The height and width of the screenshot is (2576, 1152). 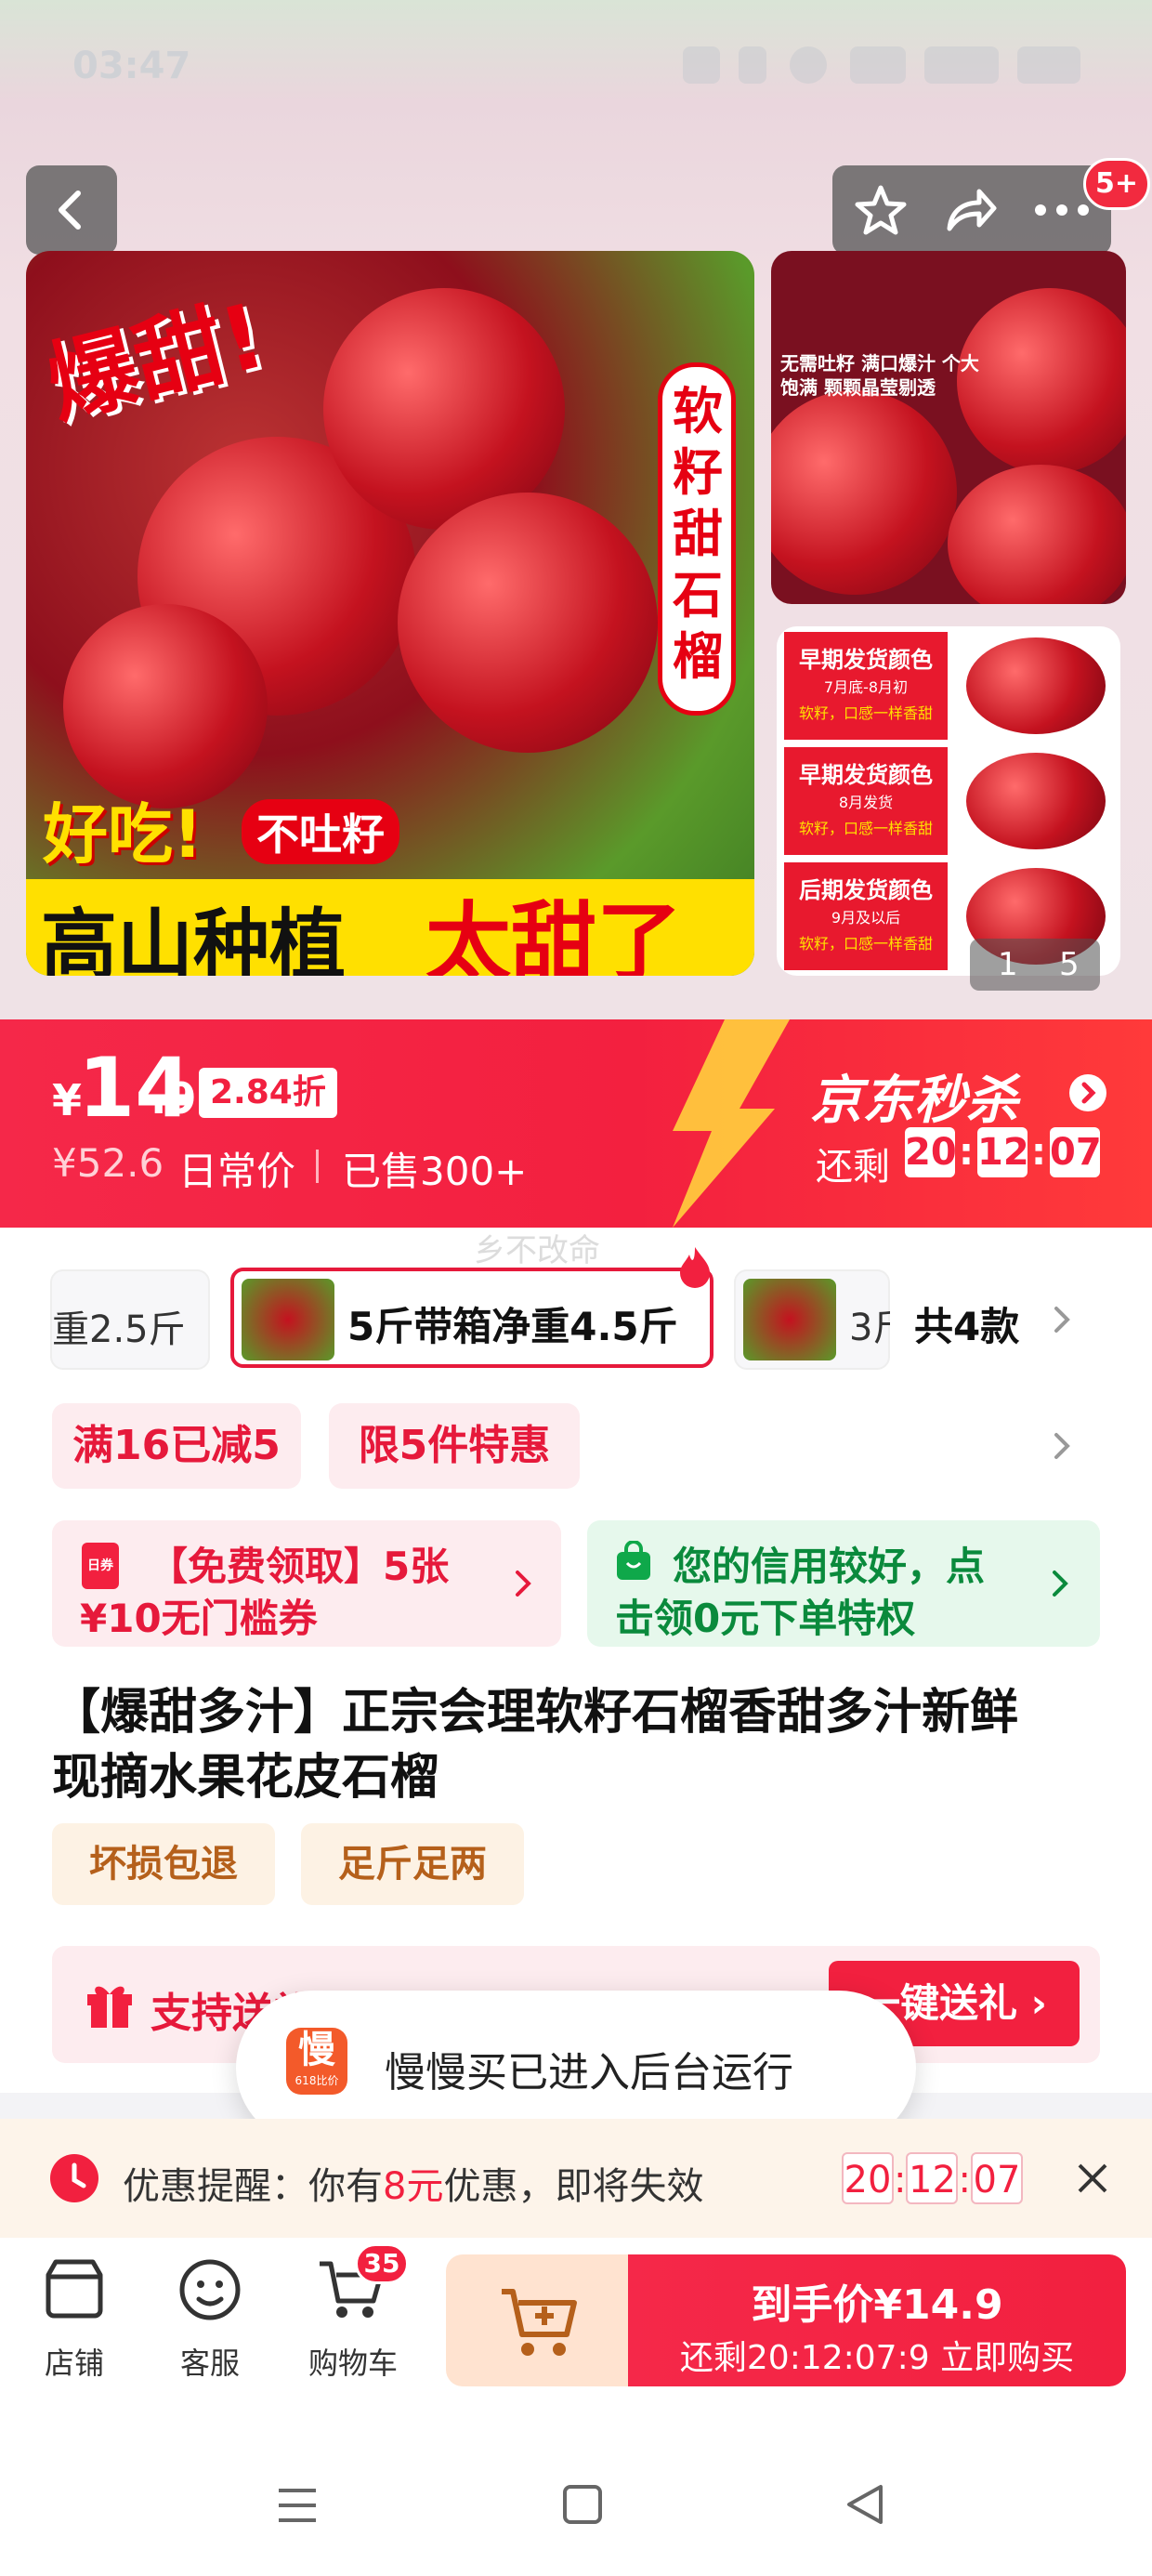 What do you see at coordinates (1048, 65) in the screenshot?
I see `battery-icon` at bounding box center [1048, 65].